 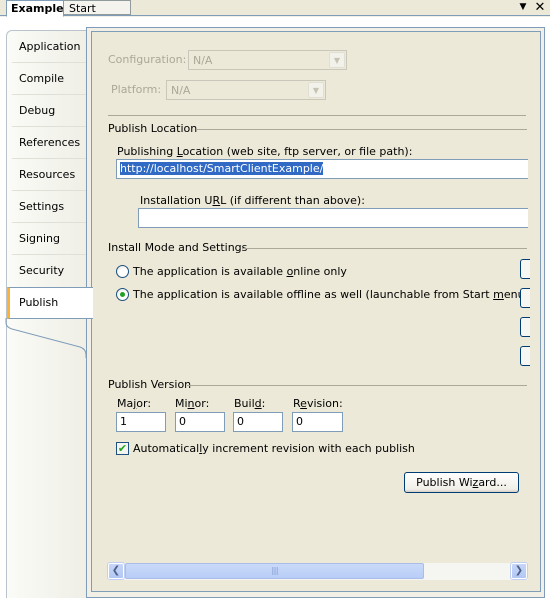 What do you see at coordinates (42, 206) in the screenshot?
I see `nav-item-label: Settings` at bounding box center [42, 206].